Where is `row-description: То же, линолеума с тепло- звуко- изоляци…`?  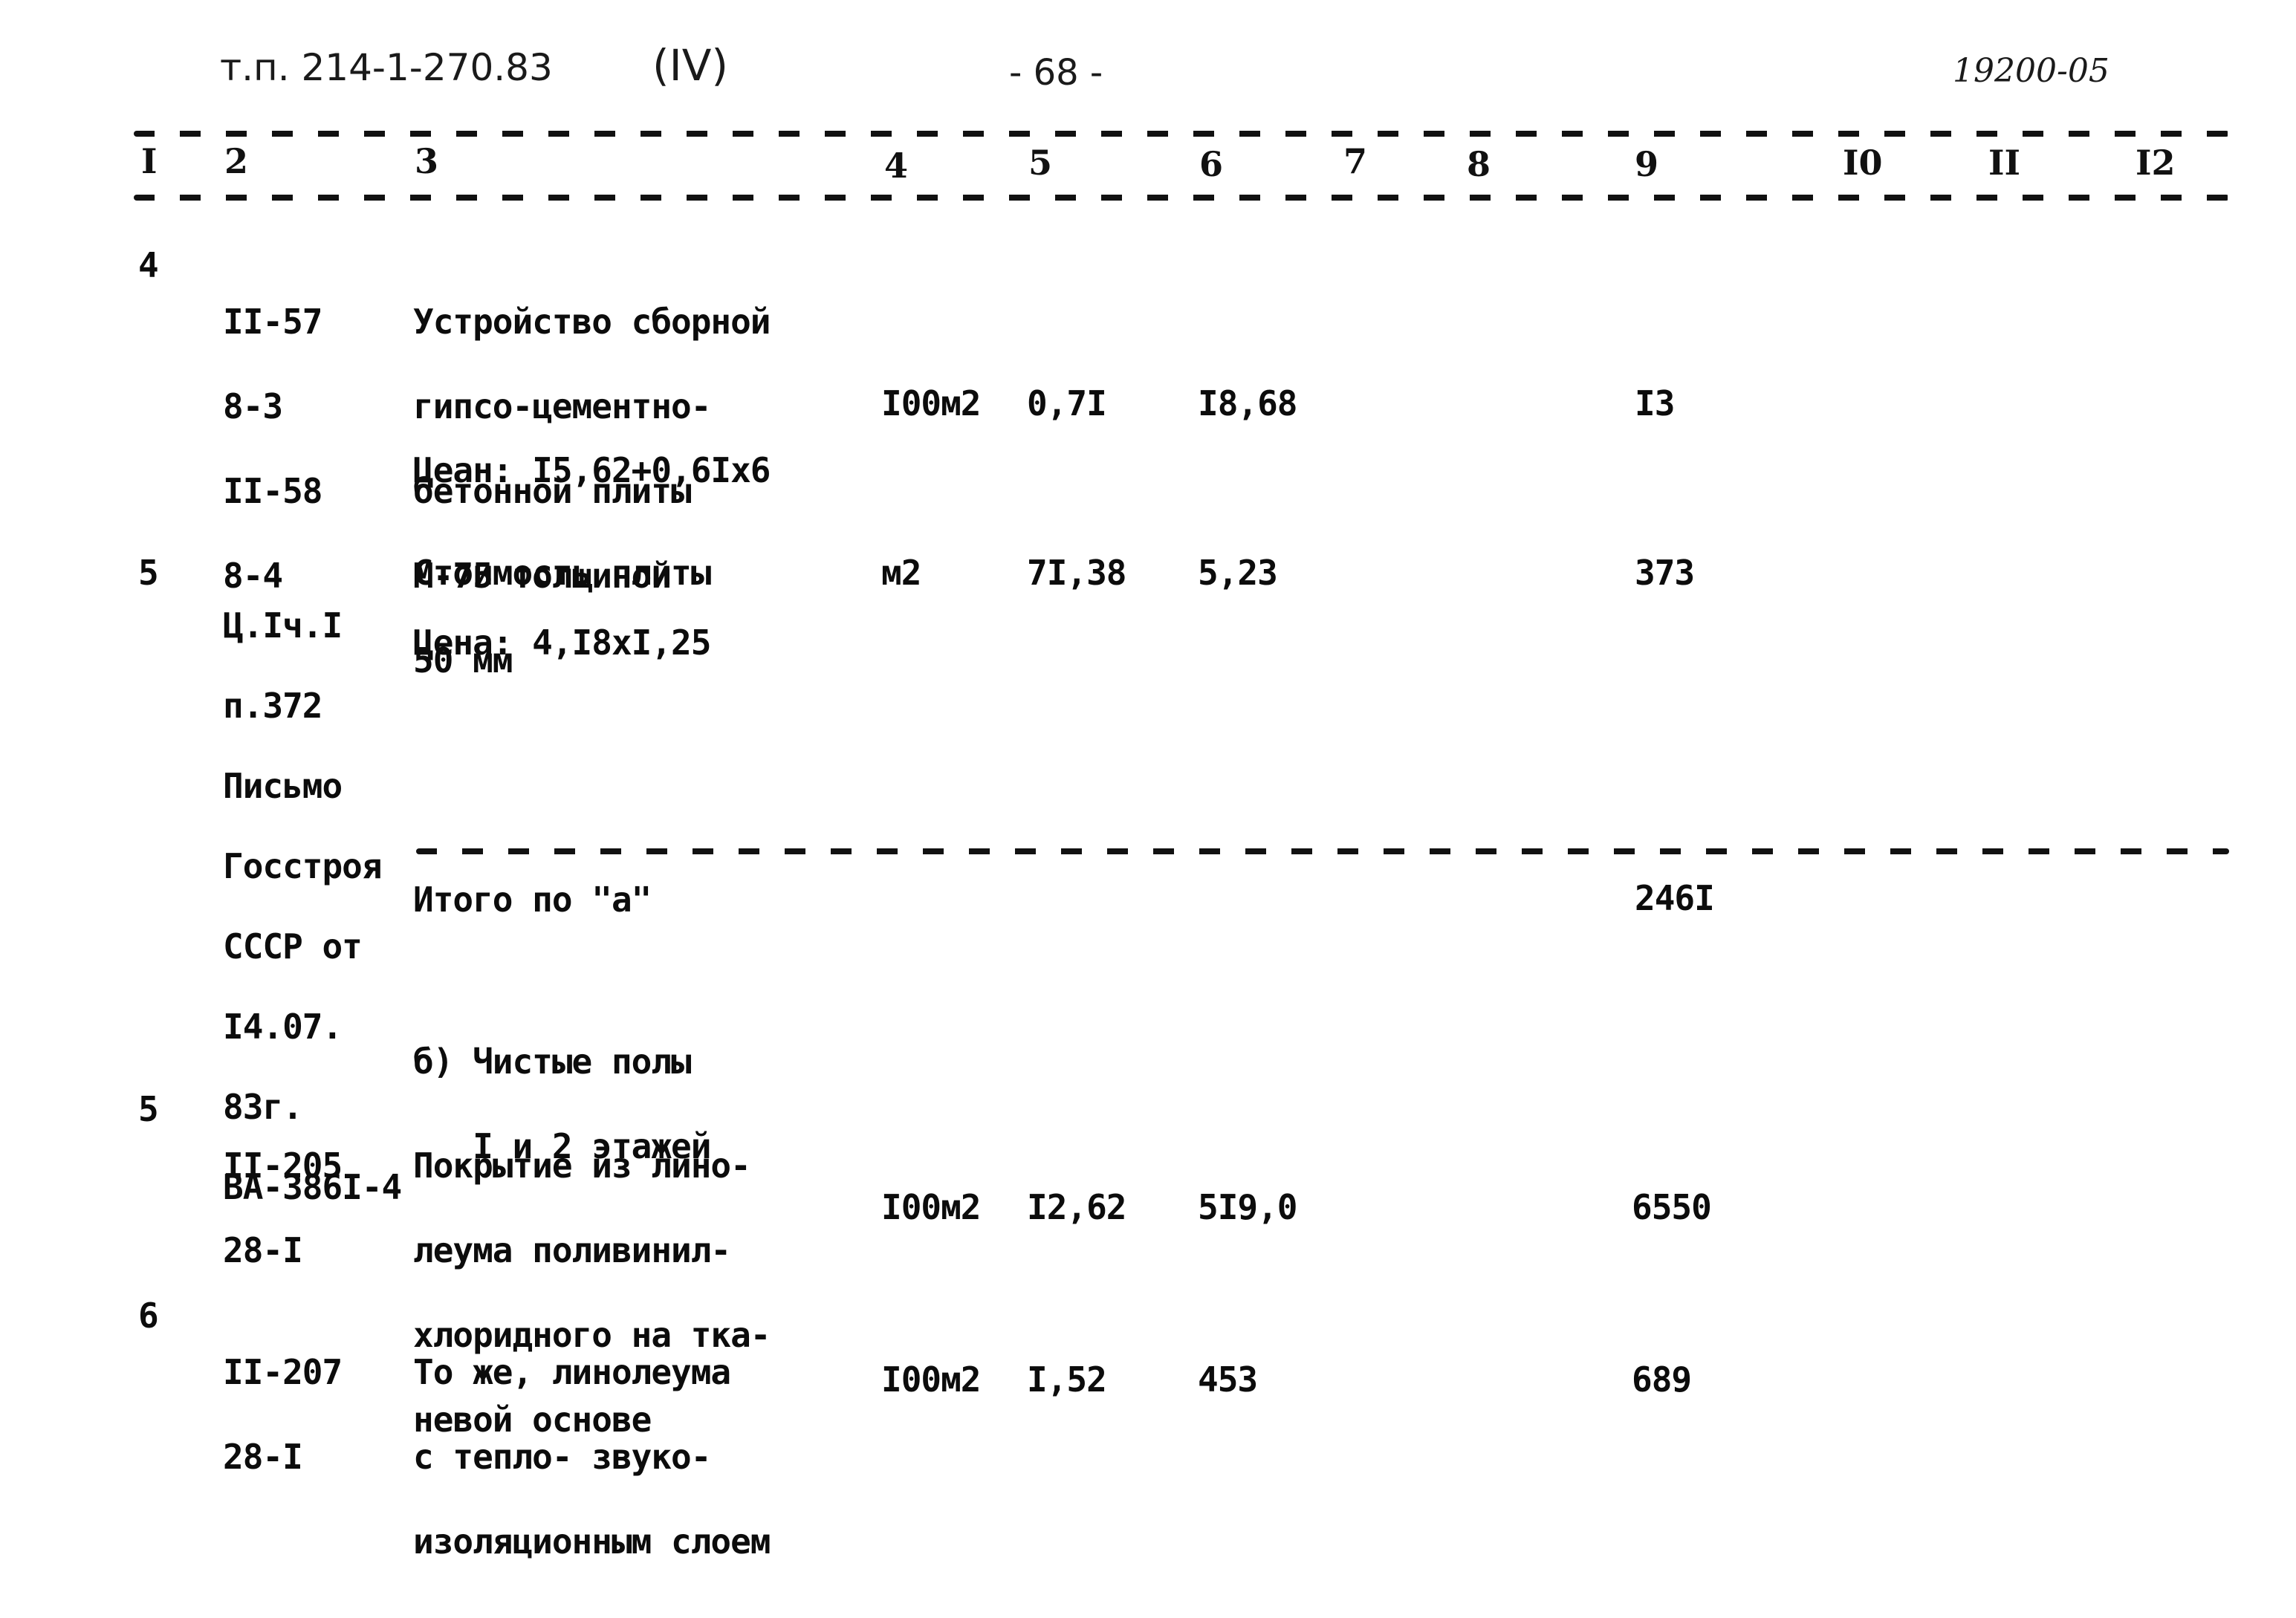 row-description: То же, линолеума с тепло- звуко- изоляци… is located at coordinates (592, 1457).